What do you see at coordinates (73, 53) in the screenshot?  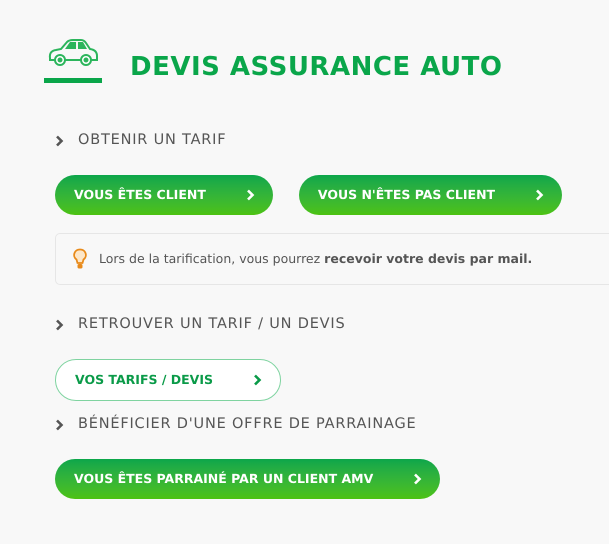 I see `car-icon` at bounding box center [73, 53].